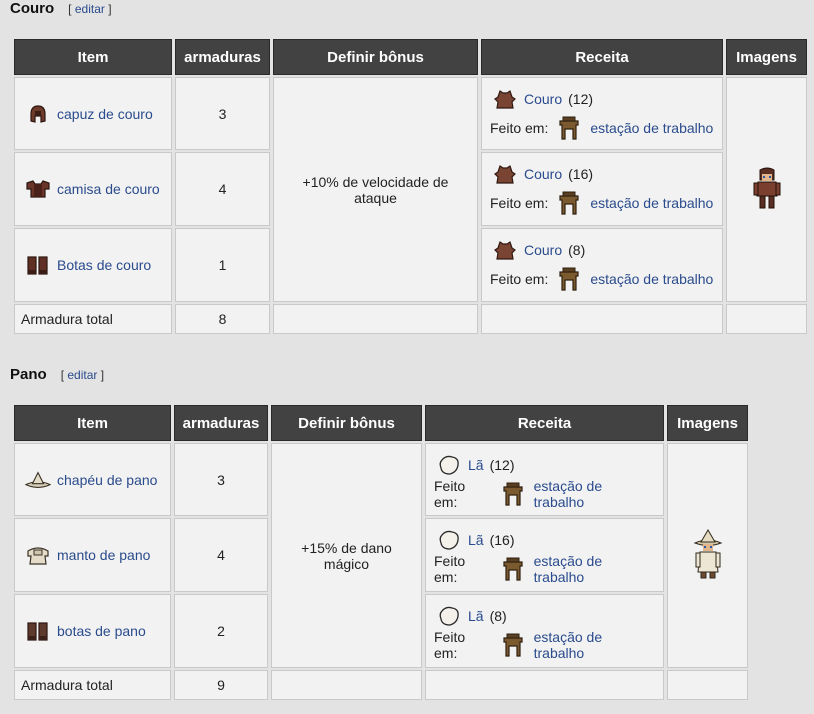  Describe the element at coordinates (602, 265) in the screenshot. I see `recipe-cell: Couro (8) Feito em: estação de trabalho` at that location.